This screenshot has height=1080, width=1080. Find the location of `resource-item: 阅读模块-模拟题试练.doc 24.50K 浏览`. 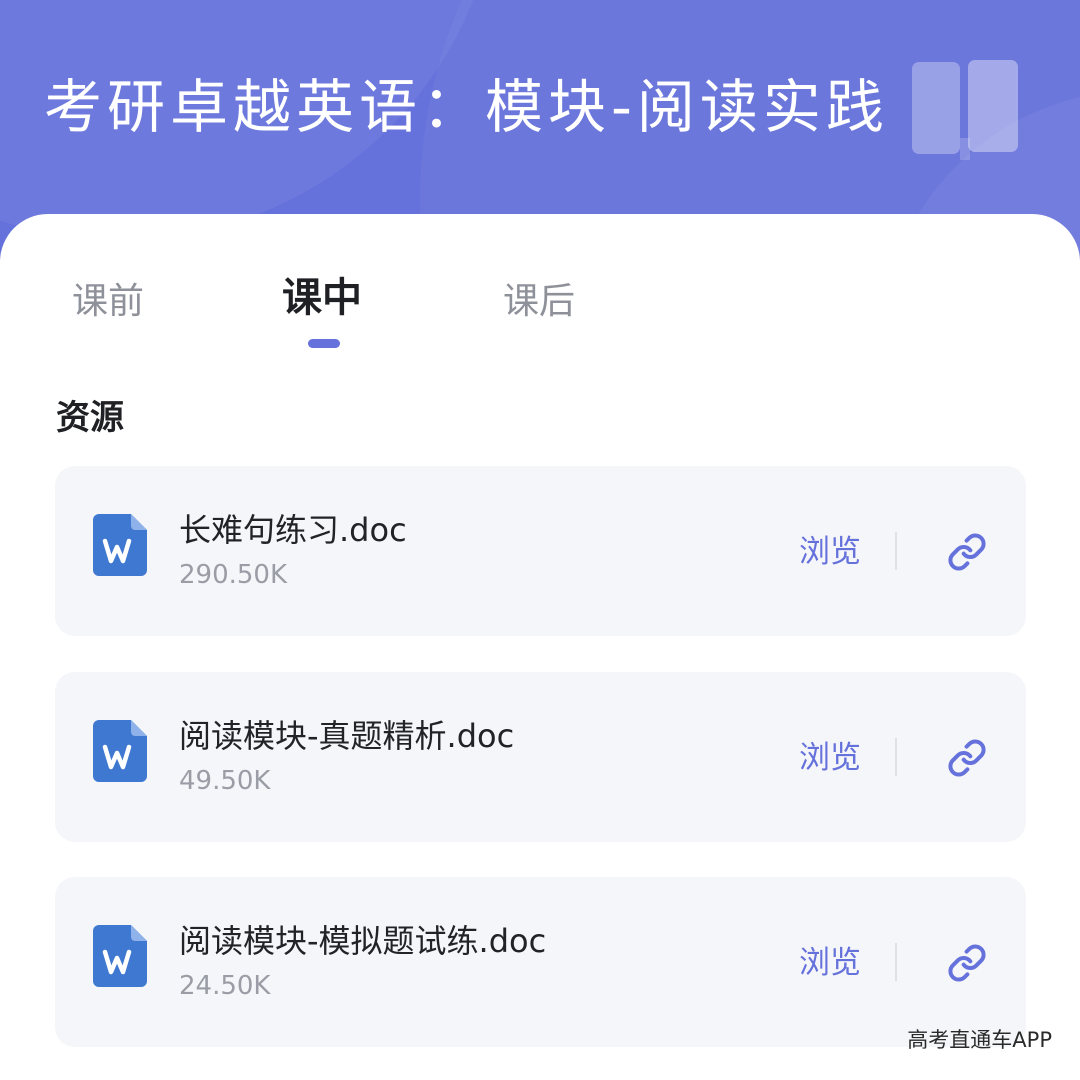

resource-item: 阅读模块-模拟题试练.doc 24.50K 浏览 is located at coordinates (540, 962).